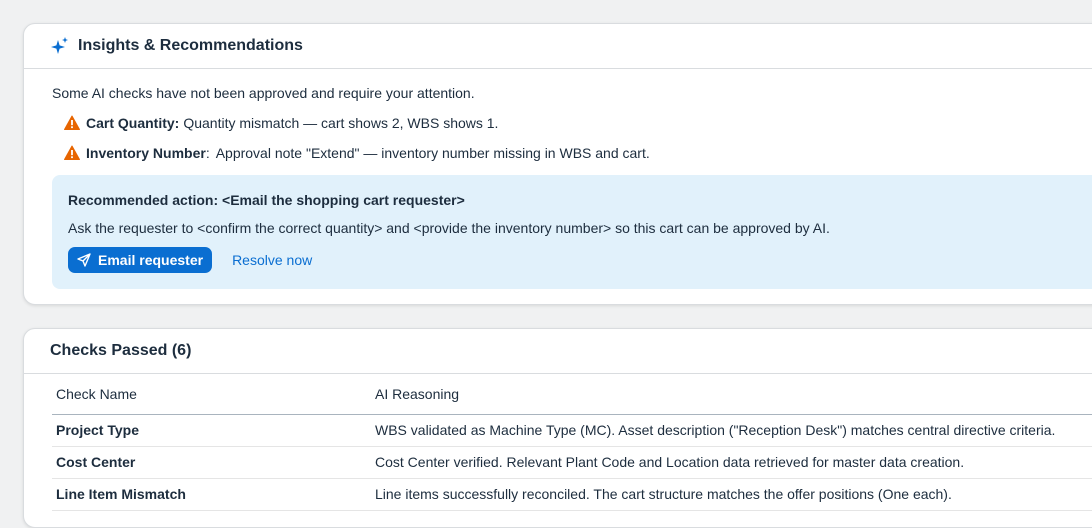 The height and width of the screenshot is (528, 1092). Describe the element at coordinates (211, 430) in the screenshot. I see `check-name-cell: Project Type` at that location.